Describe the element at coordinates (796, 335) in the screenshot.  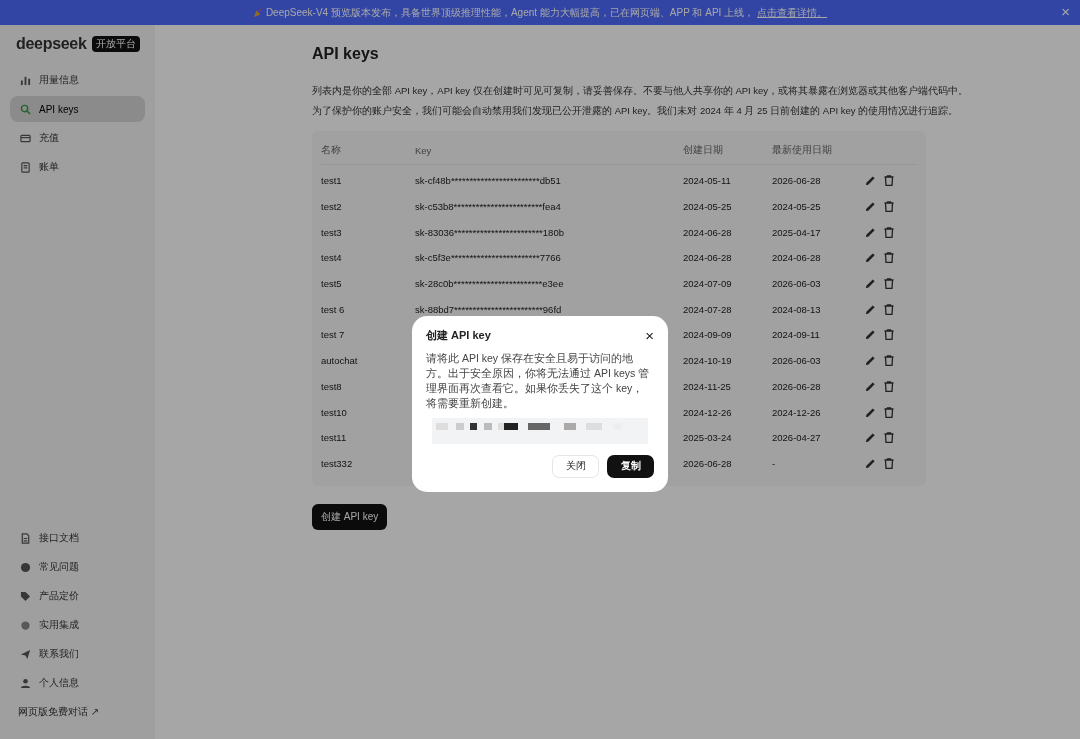
I see `table-cell-text: 2024-09-11` at that location.